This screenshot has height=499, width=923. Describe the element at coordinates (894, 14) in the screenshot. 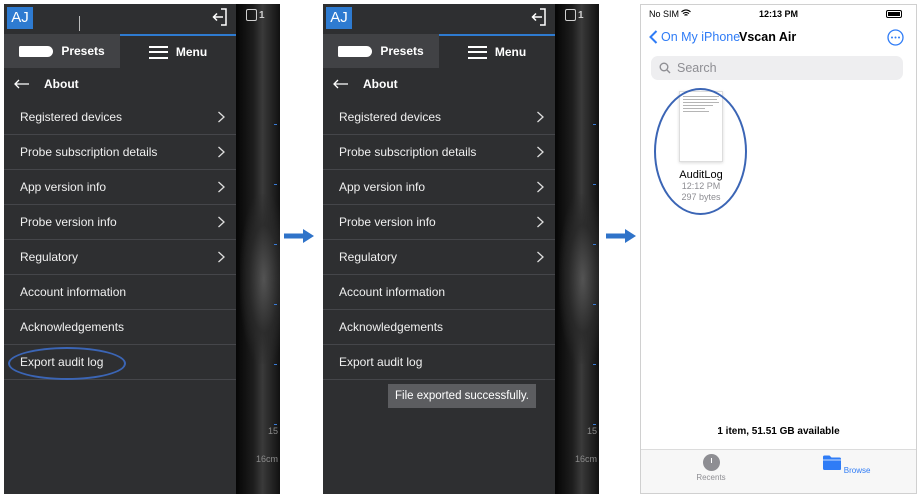

I see `battery-icon` at that location.